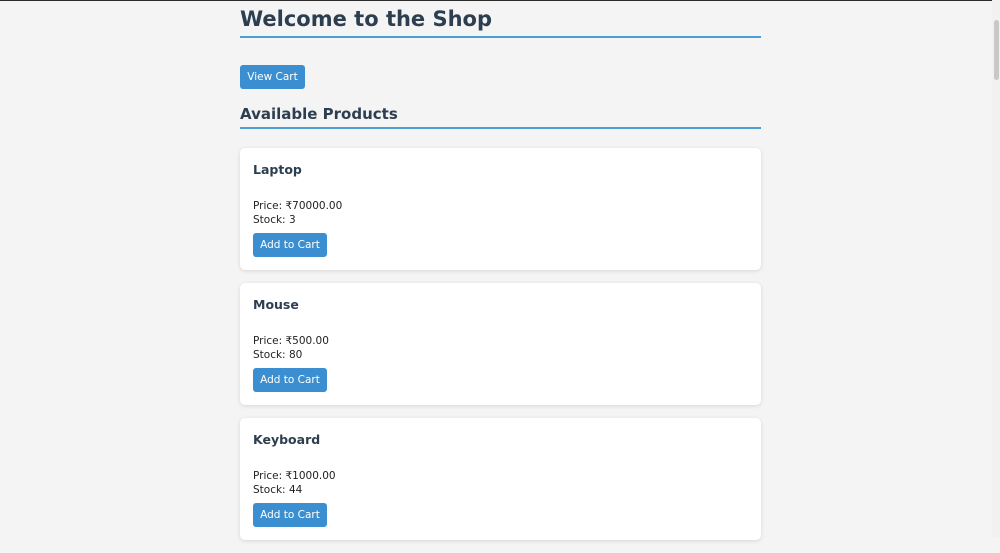 This screenshot has height=553, width=1000. Describe the element at coordinates (272, 77) in the screenshot. I see `view-cart-button: View Cart` at that location.